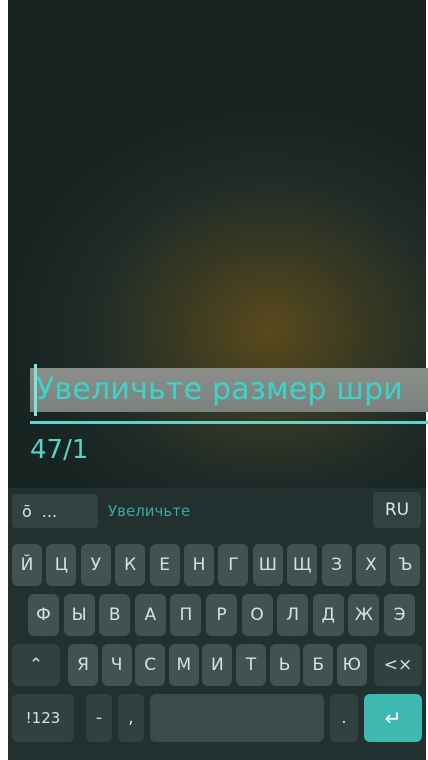 The width and height of the screenshot is (428, 760). I want to click on key-л: Л, so click(293, 615).